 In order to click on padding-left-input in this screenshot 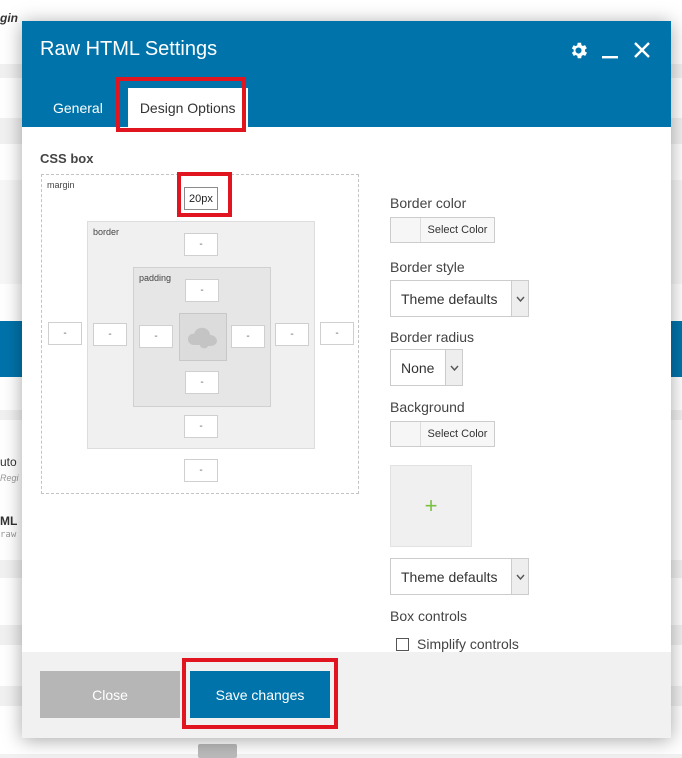, I will do `click(156, 336)`.